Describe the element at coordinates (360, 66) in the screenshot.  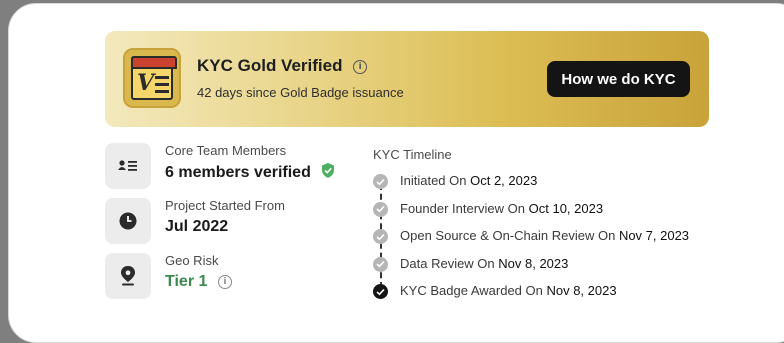
I see `info-icon: i` at that location.